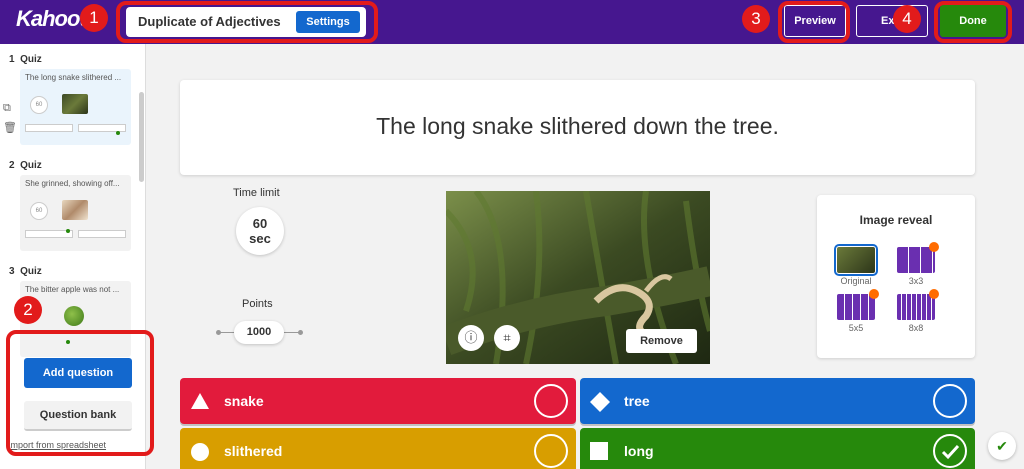  What do you see at coordinates (916, 281) in the screenshot?
I see `reveal-option-label: 3x3` at bounding box center [916, 281].